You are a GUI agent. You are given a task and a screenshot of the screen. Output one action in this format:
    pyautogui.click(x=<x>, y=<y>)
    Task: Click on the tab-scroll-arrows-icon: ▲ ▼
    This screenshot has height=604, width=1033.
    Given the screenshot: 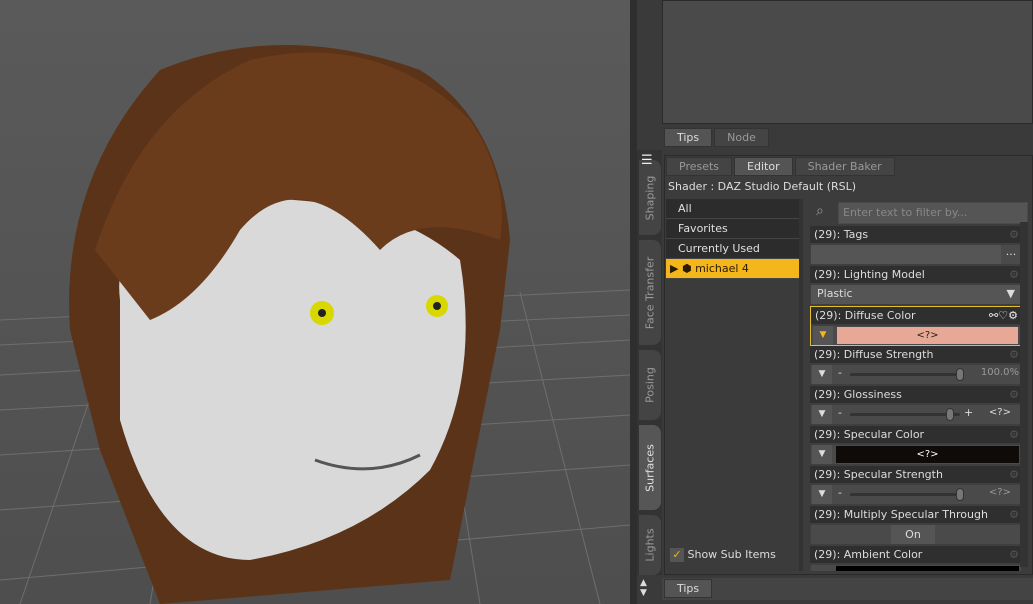 What is the action you would take?
    pyautogui.click(x=643, y=588)
    